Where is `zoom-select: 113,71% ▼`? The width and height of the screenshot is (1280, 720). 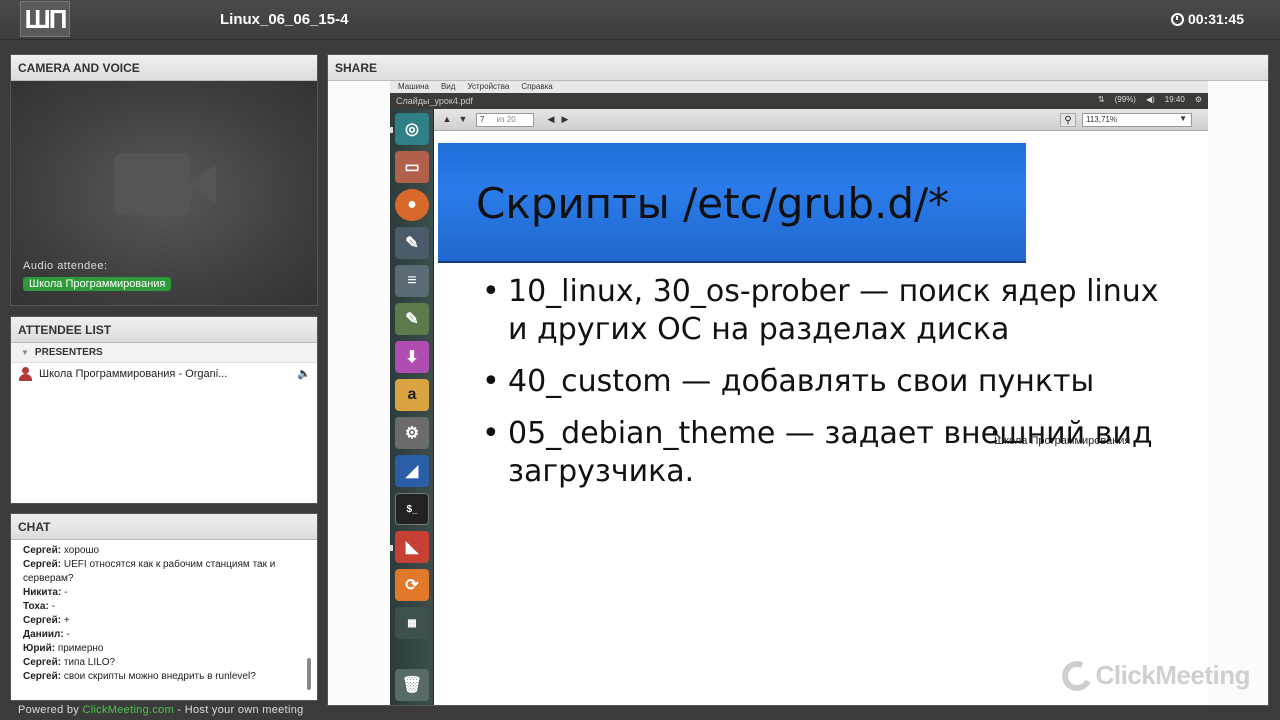 zoom-select: 113,71% ▼ is located at coordinates (1137, 120).